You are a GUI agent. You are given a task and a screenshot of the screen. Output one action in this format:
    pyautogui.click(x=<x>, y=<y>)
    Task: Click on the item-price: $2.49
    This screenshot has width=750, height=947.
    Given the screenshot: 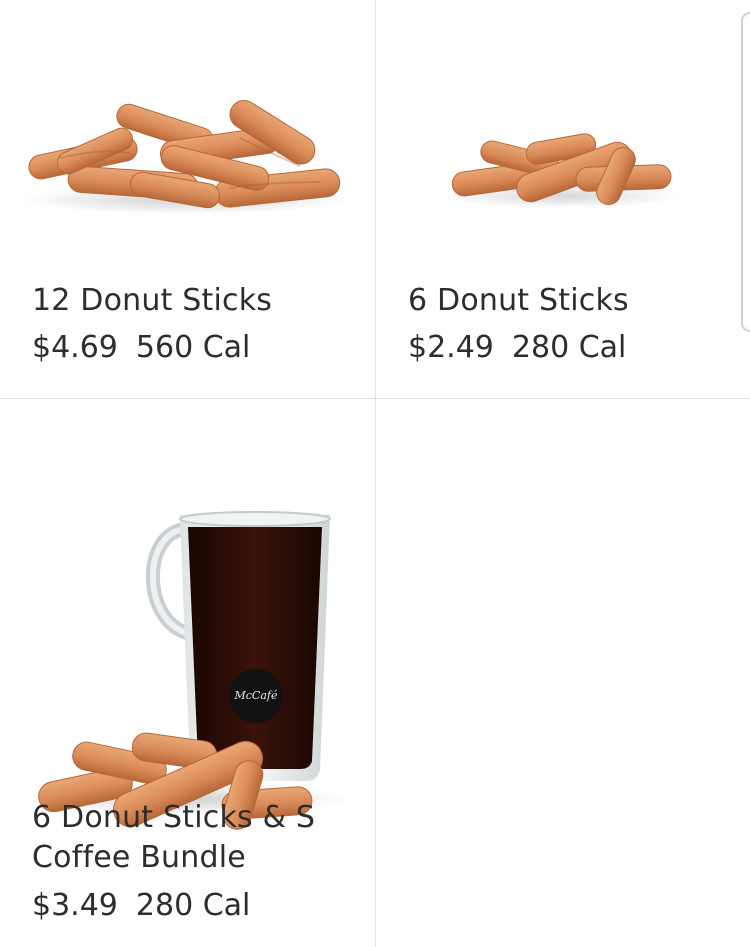 What is the action you would take?
    pyautogui.click(x=451, y=347)
    